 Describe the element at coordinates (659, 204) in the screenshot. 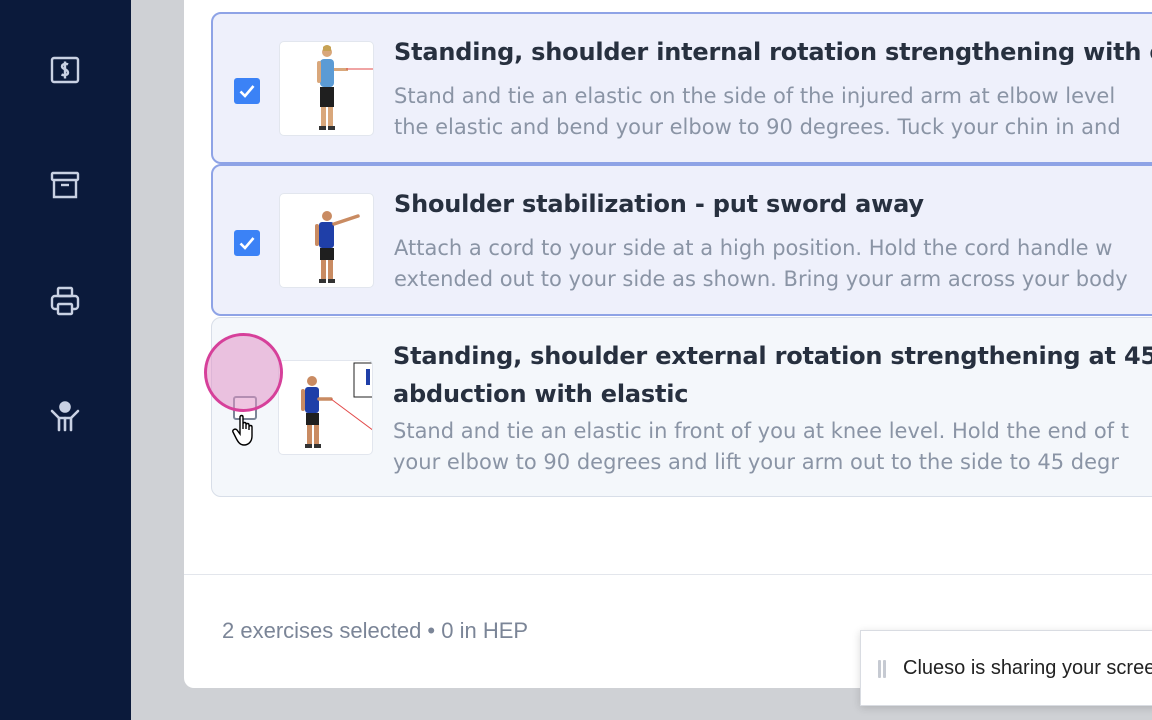

I see `exercise-title: Shoulder stabilization - put sword away` at that location.